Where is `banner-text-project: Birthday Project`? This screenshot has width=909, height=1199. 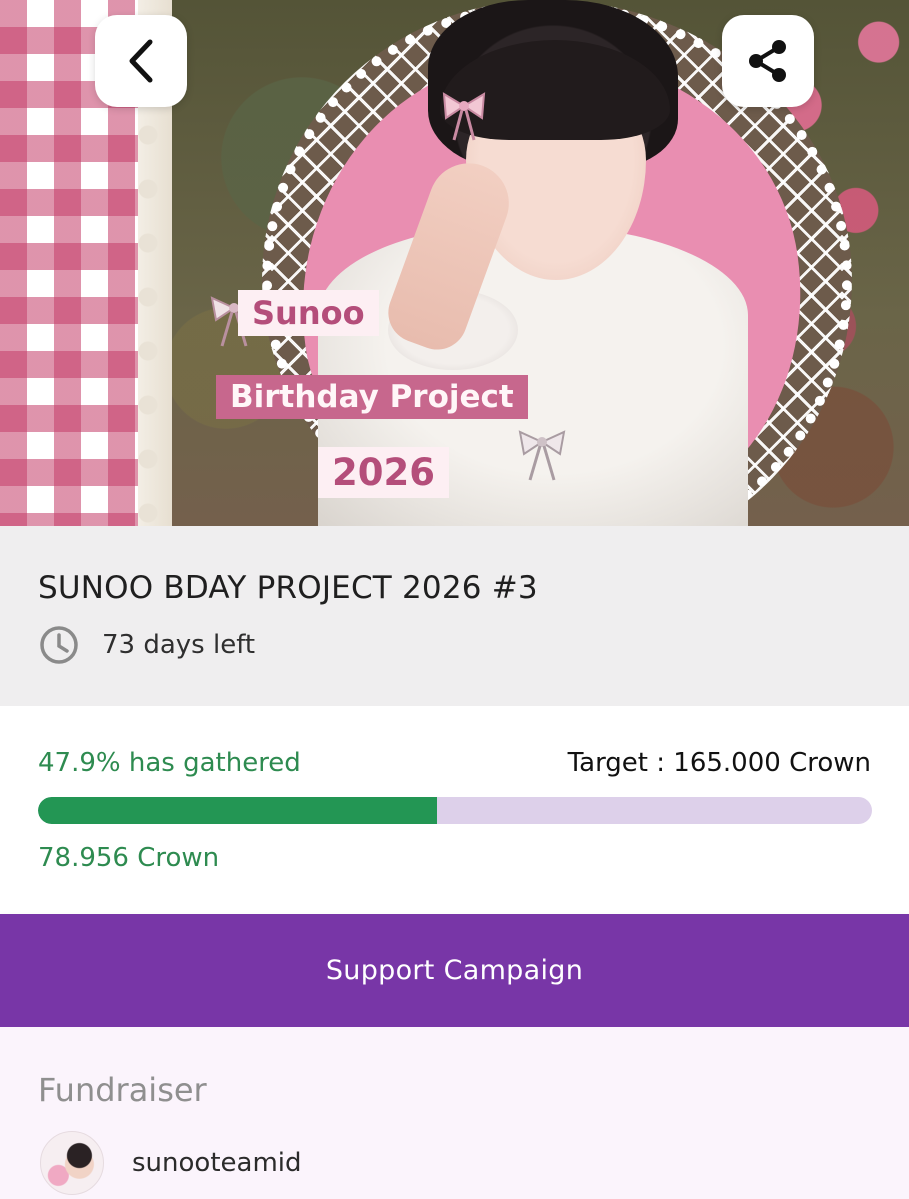
banner-text-project: Birthday Project is located at coordinates (372, 397).